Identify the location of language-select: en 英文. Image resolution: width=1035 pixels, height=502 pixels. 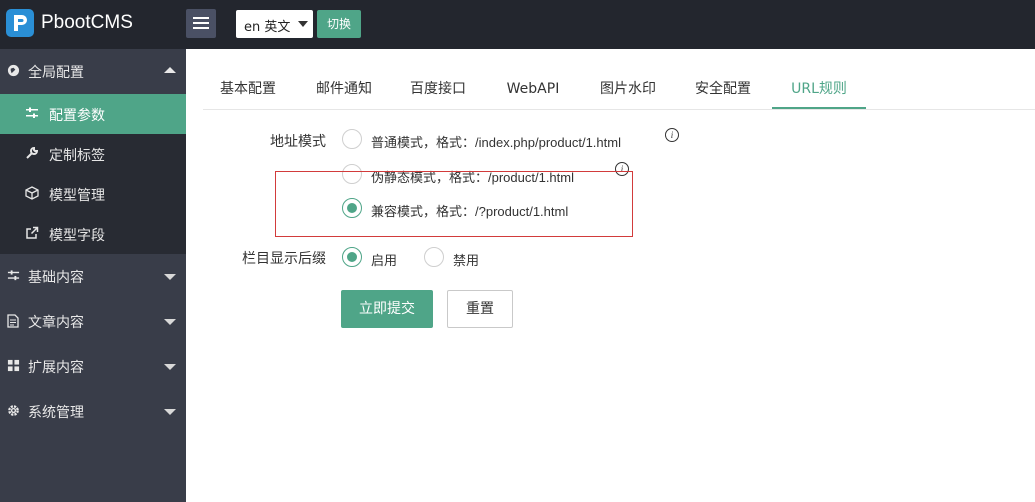
(274, 24).